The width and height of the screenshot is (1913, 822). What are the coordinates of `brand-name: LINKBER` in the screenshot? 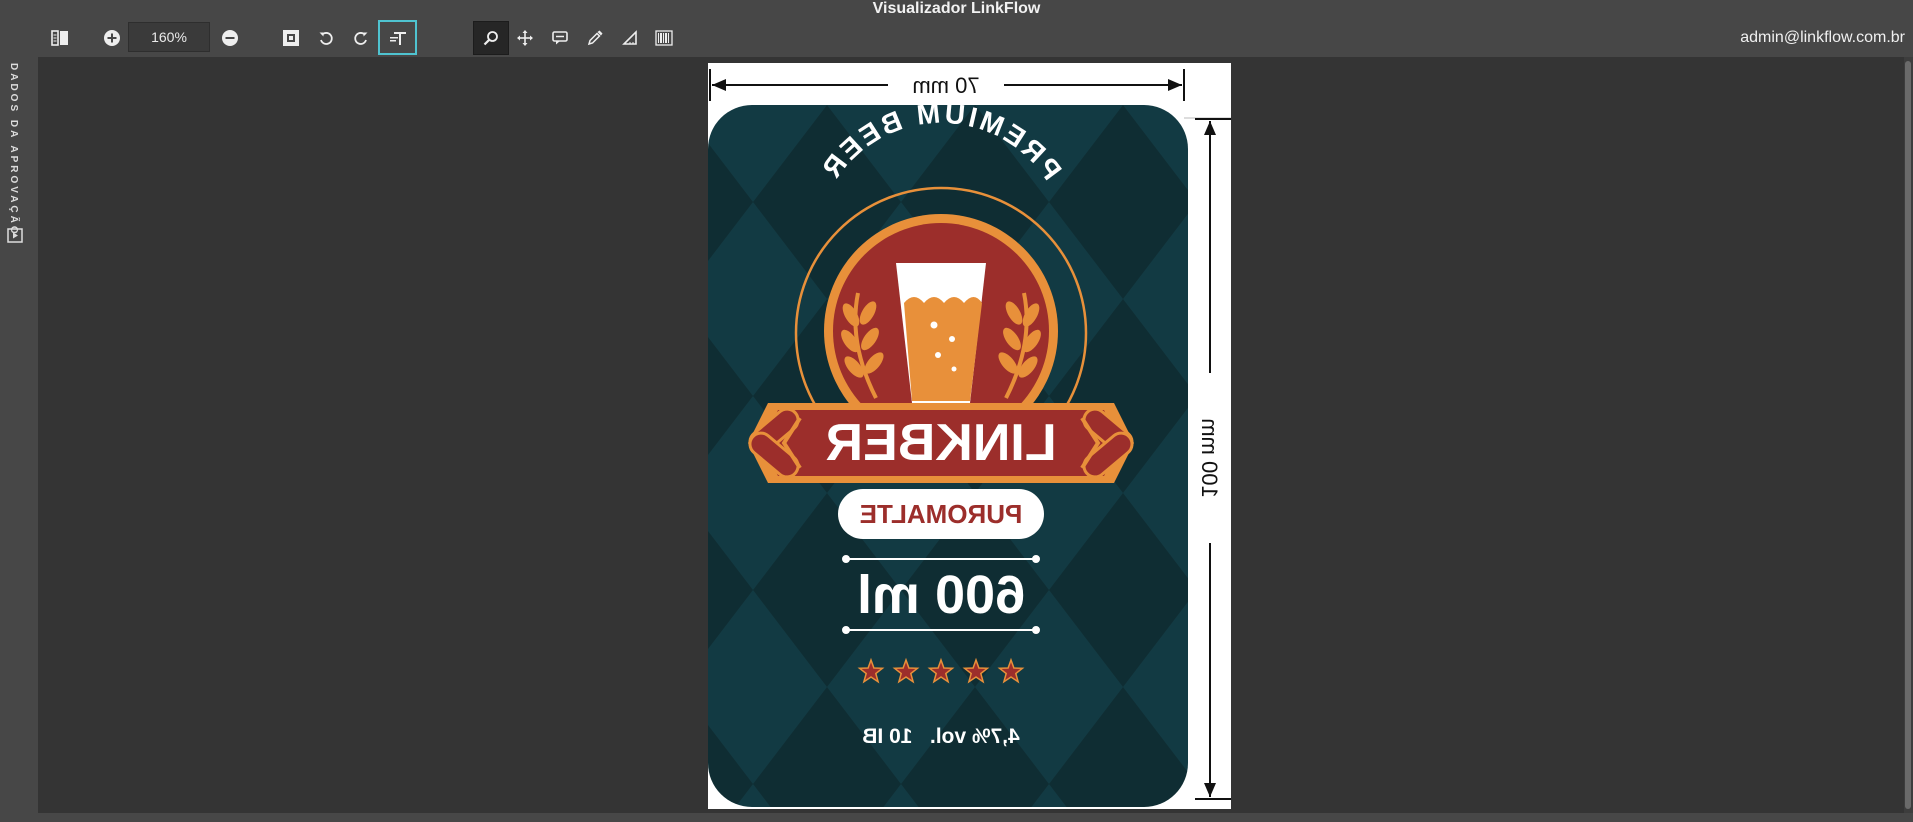 It's located at (940, 443).